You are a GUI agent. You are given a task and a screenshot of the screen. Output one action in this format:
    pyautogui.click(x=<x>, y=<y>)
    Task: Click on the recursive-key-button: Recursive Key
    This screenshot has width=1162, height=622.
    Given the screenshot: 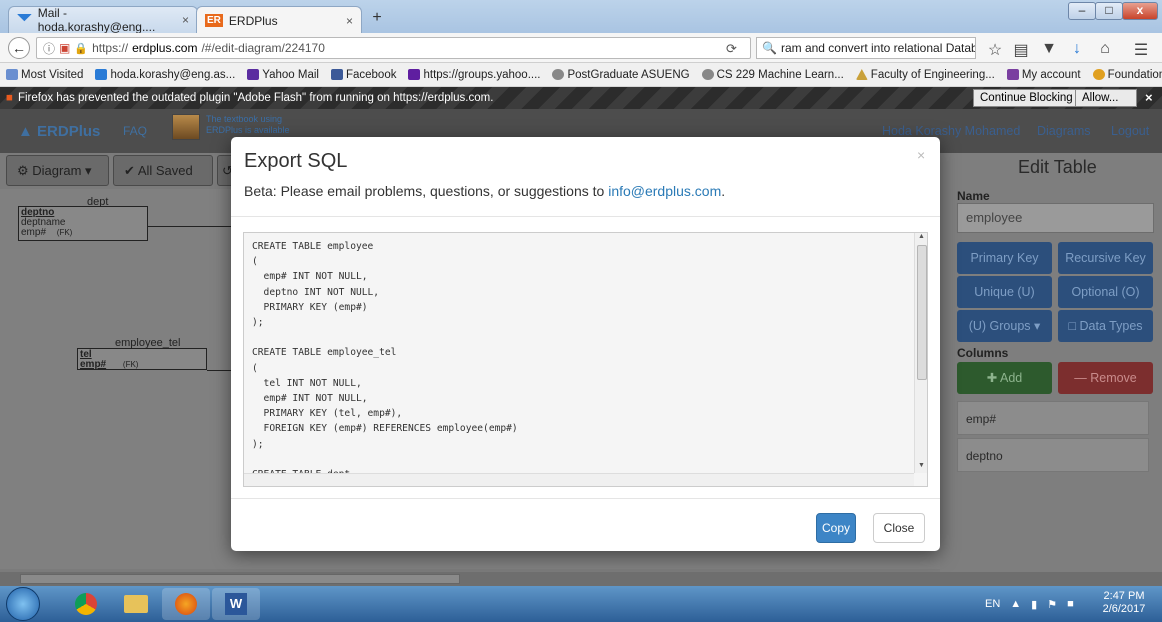 What is the action you would take?
    pyautogui.click(x=1105, y=258)
    